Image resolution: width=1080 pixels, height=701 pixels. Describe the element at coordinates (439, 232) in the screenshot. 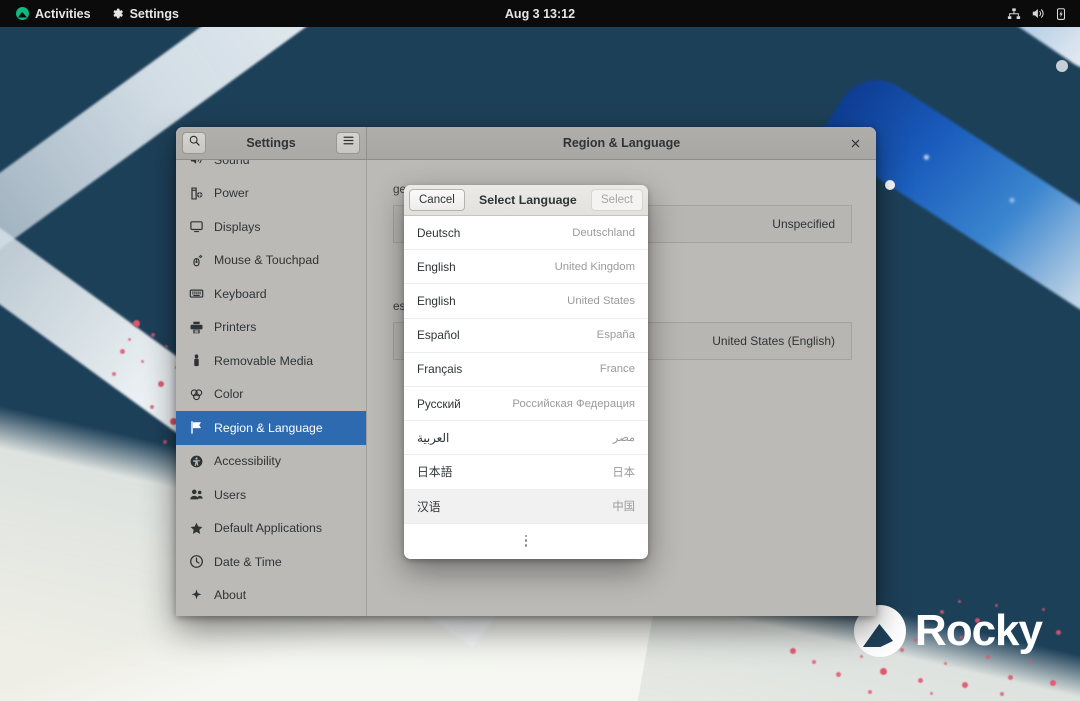

I see `language-name: Deutsch` at that location.